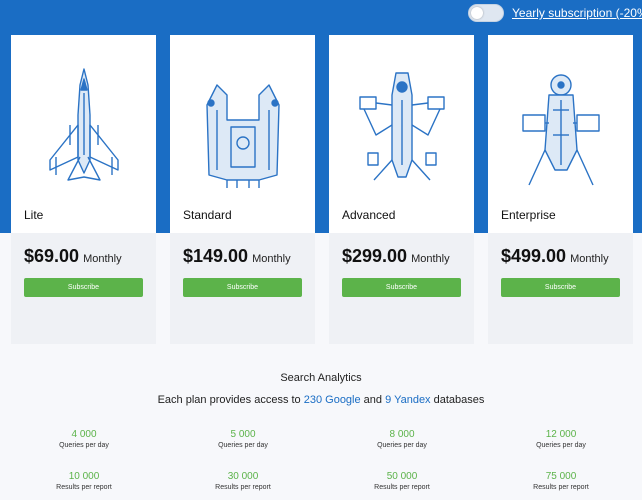 The image size is (642, 500). I want to click on plan-card-enterprise: Enterprise $499.00 Monthly Subscribe, so click(560, 189).